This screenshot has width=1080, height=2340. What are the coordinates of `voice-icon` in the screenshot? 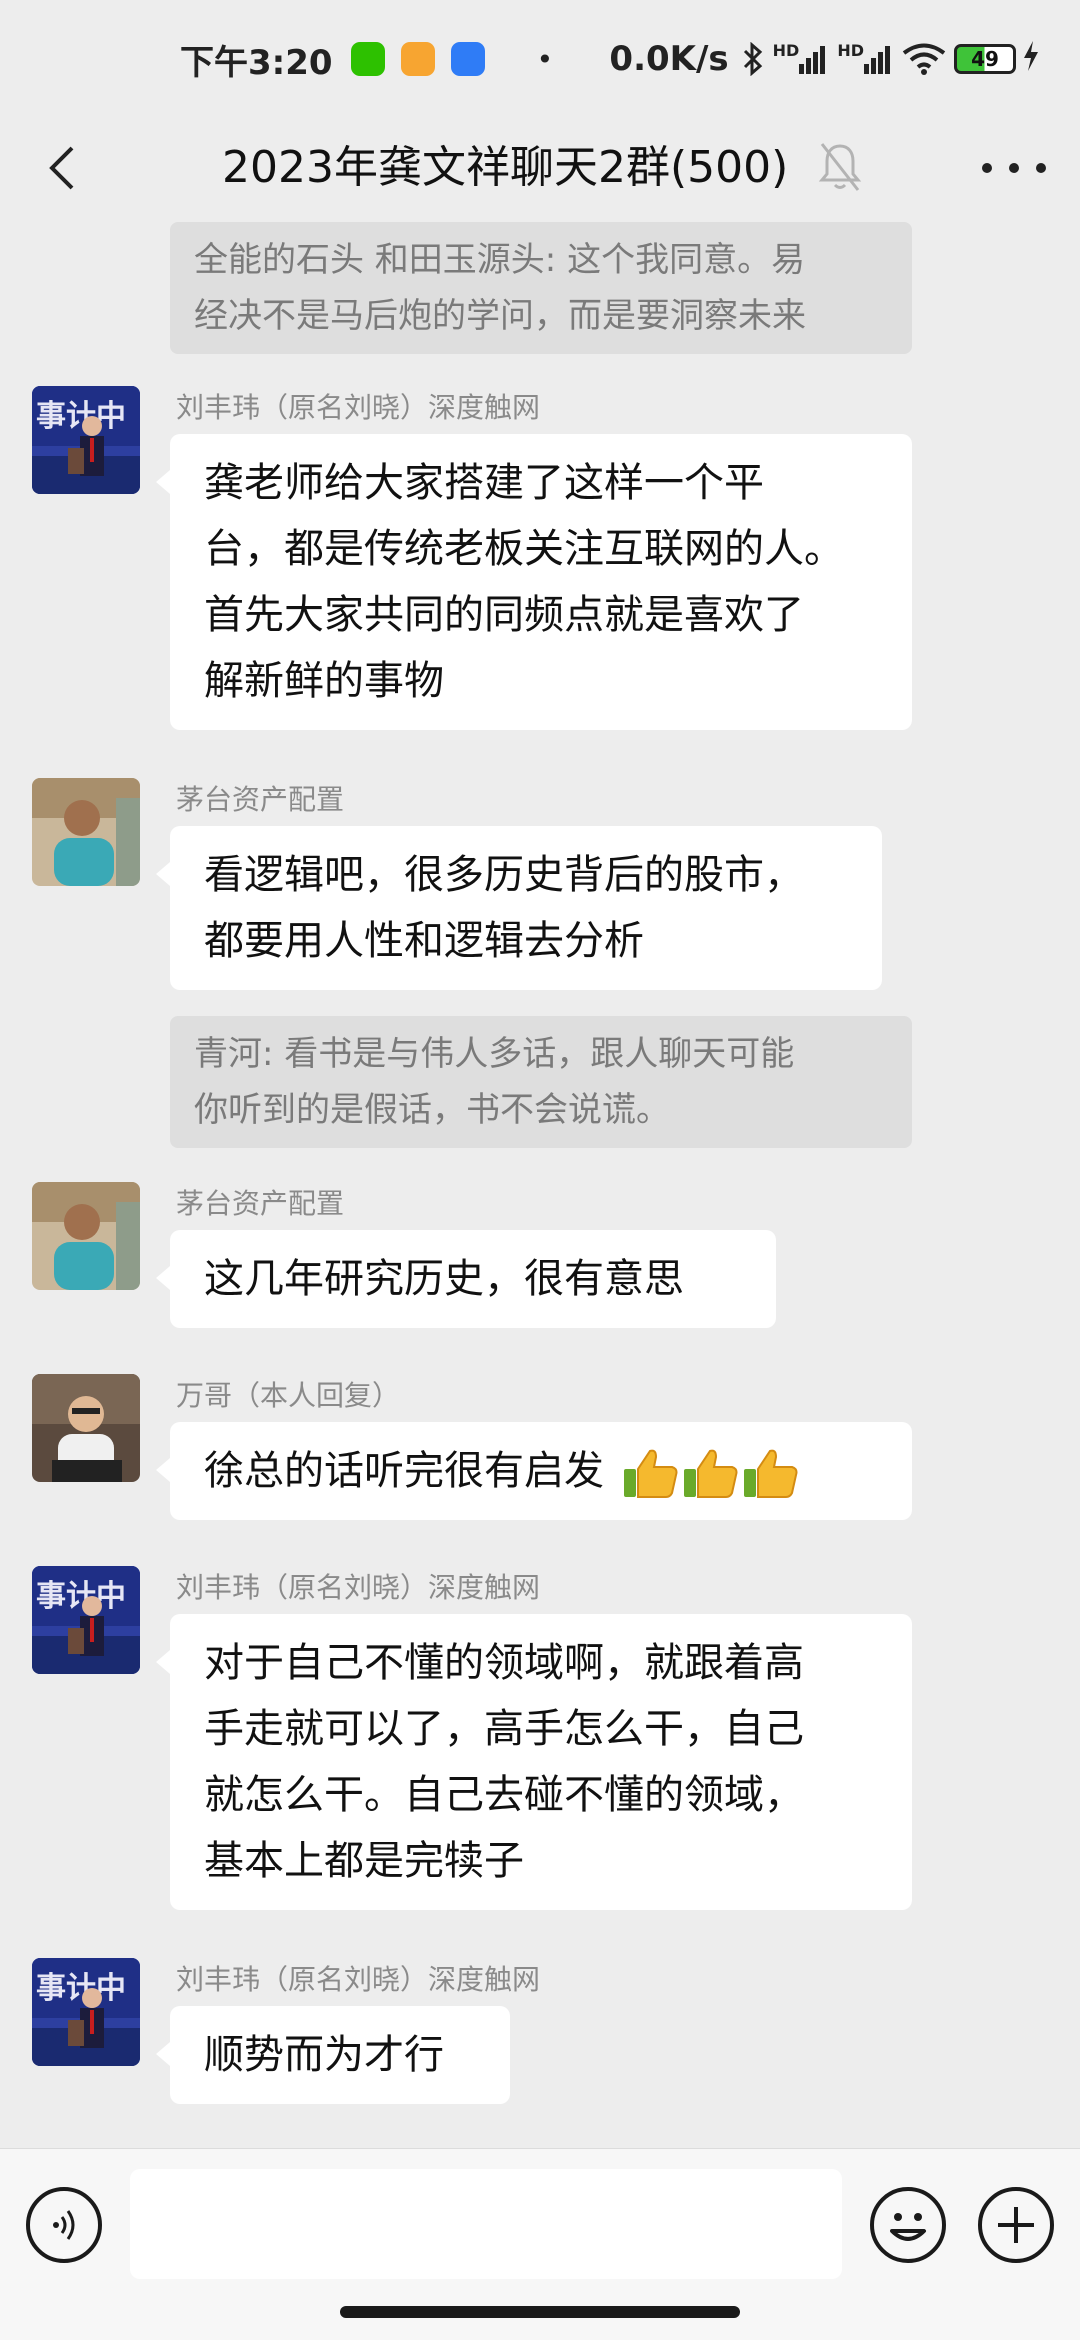 It's located at (64, 2225).